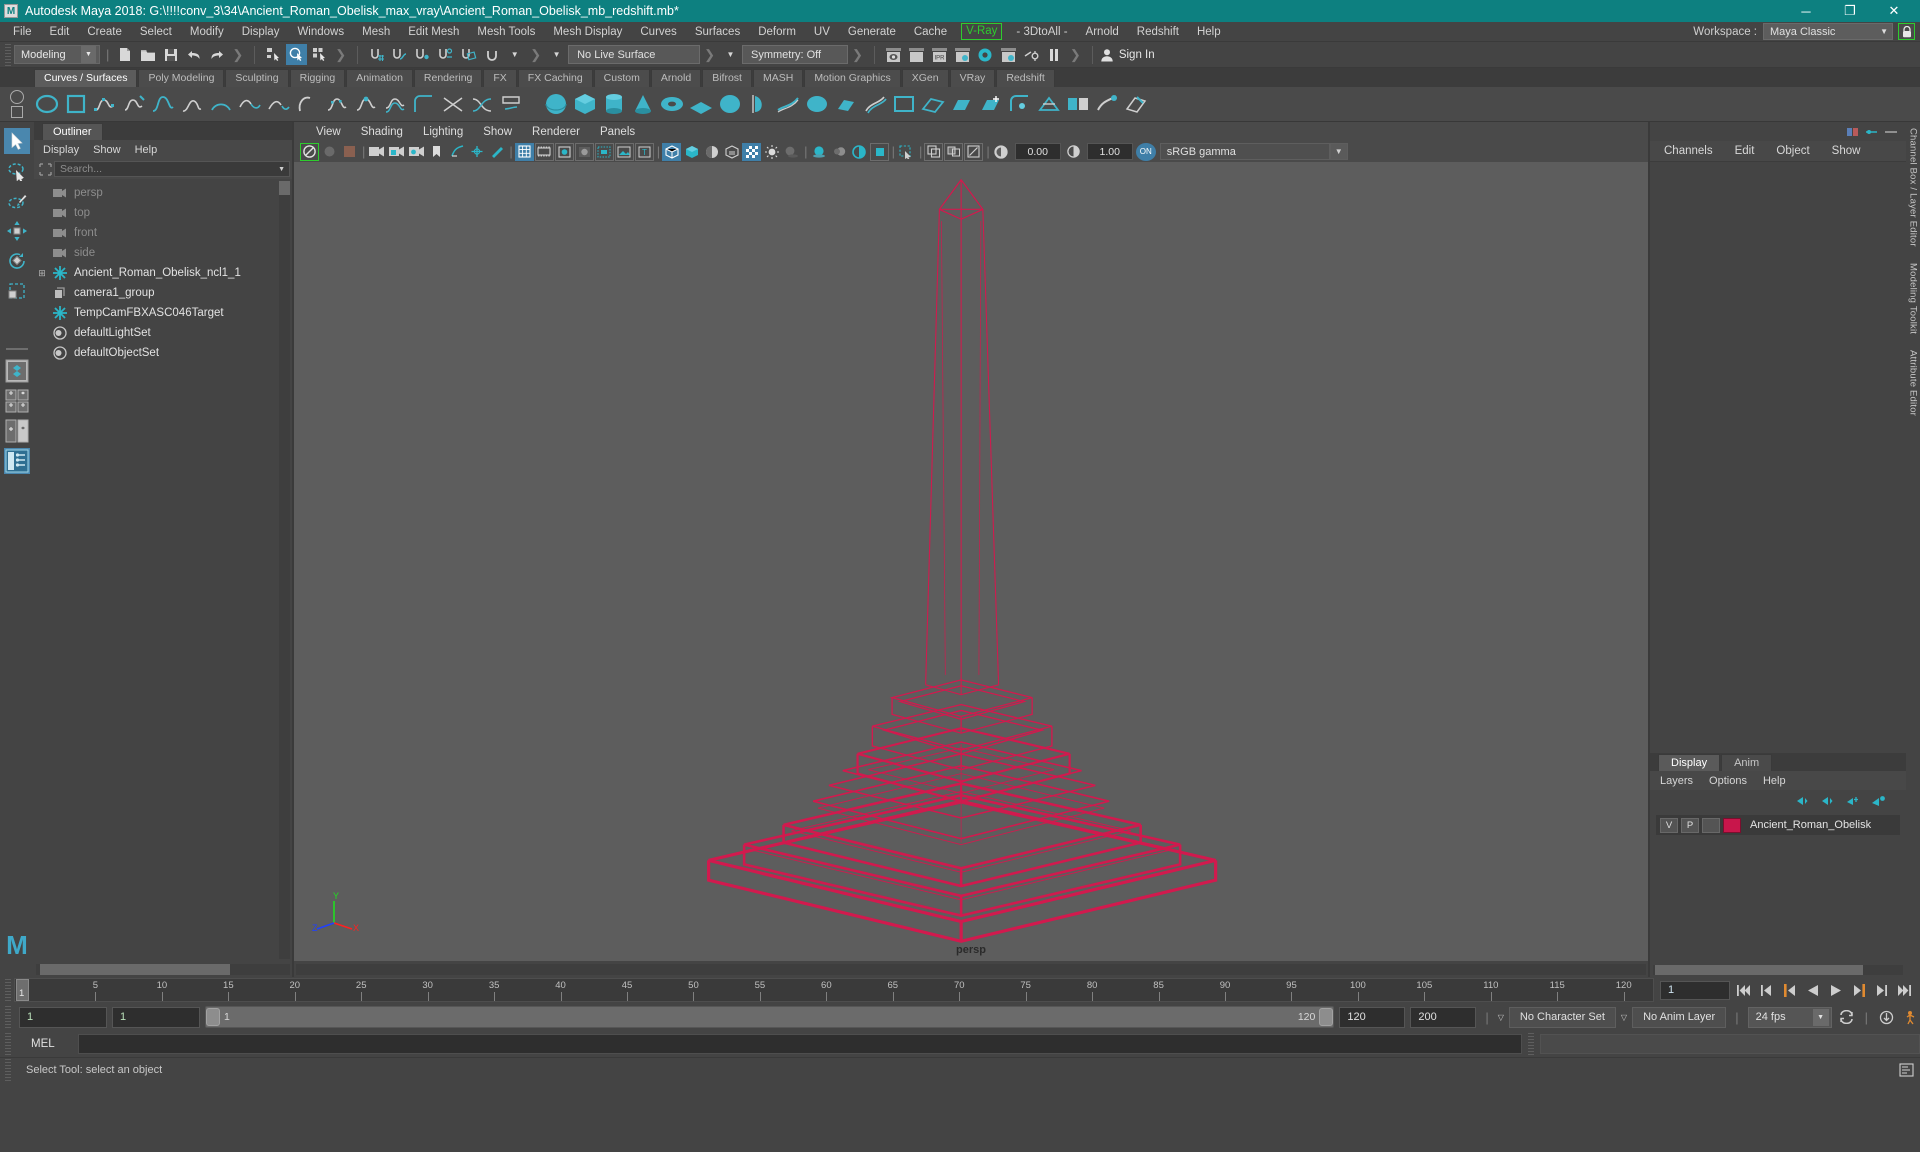  I want to click on list-item: top, so click(163, 213).